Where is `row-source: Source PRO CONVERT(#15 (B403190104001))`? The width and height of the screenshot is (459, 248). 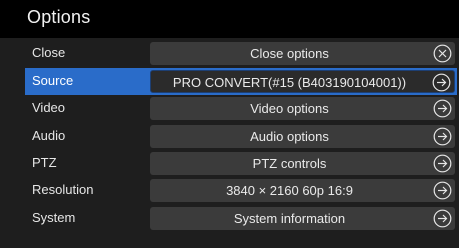 row-source: Source PRO CONVERT(#15 (B403190104001)) is located at coordinates (241, 81).